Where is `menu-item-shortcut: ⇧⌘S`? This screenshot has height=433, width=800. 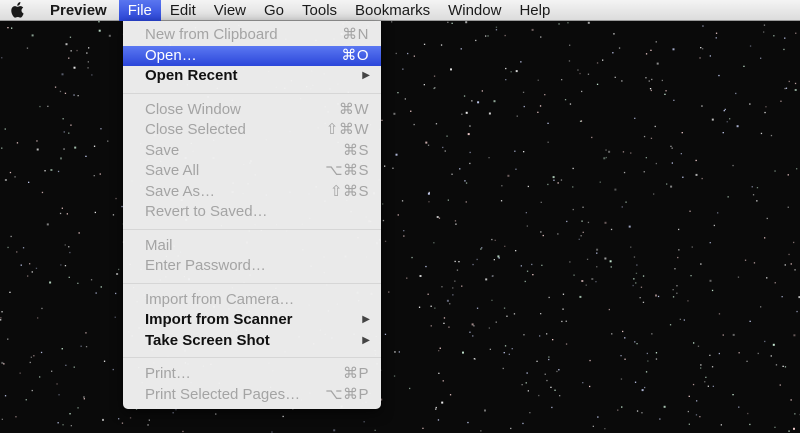 menu-item-shortcut: ⇧⌘S is located at coordinates (349, 191).